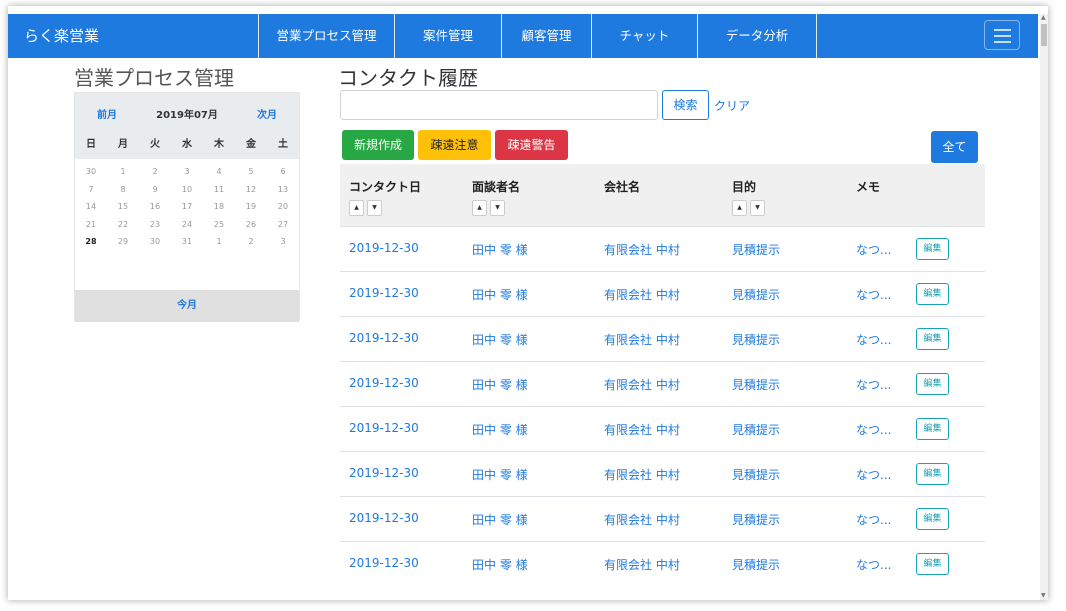 The image size is (1066, 611). Describe the element at coordinates (251, 207) in the screenshot. I see `calendar-day: 19` at that location.